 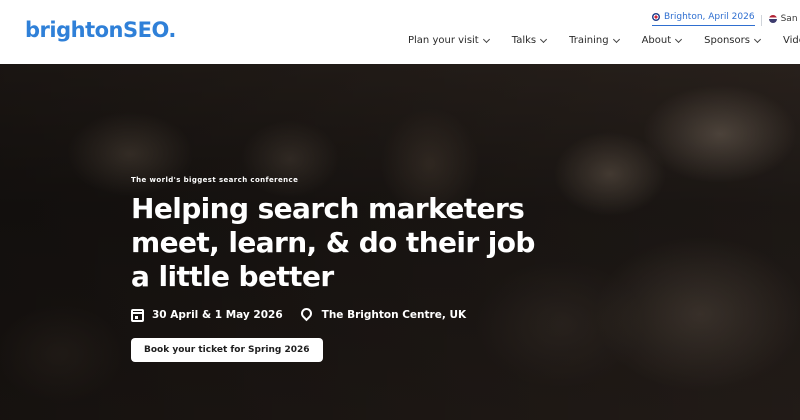 I want to click on nav-item-sponsors: Sponsors, so click(x=733, y=40).